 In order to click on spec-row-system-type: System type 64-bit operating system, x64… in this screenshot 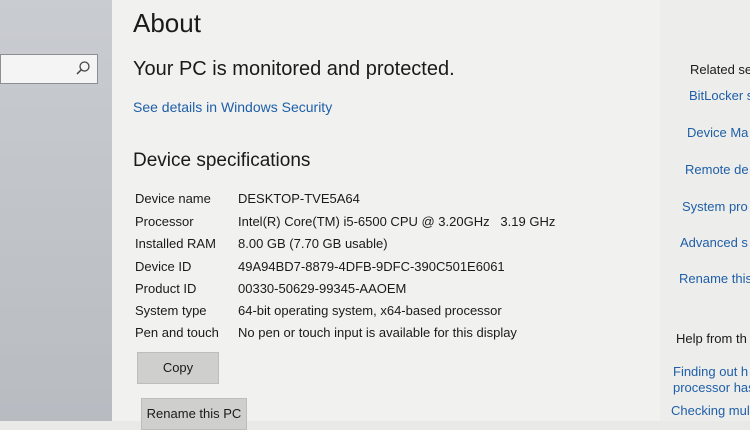, I will do `click(395, 314)`.